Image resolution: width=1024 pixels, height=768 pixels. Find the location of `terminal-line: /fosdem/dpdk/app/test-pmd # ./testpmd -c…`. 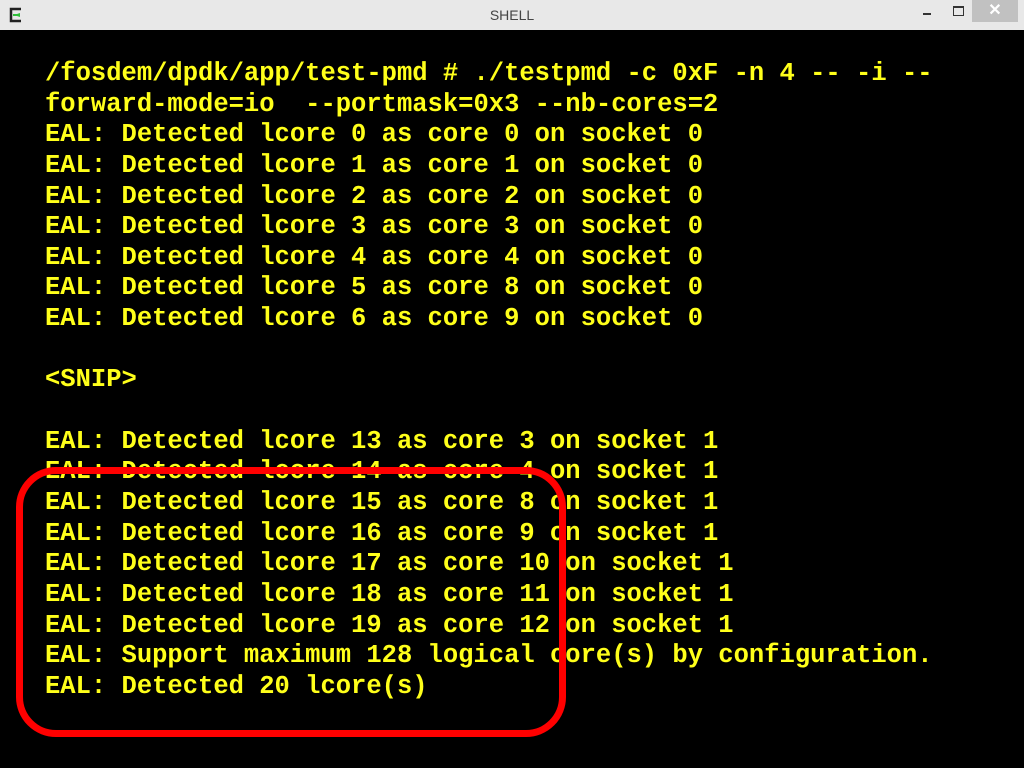

terminal-line: /fosdem/dpdk/app/test-pmd # ./testpmd -c… is located at coordinates (489, 73).